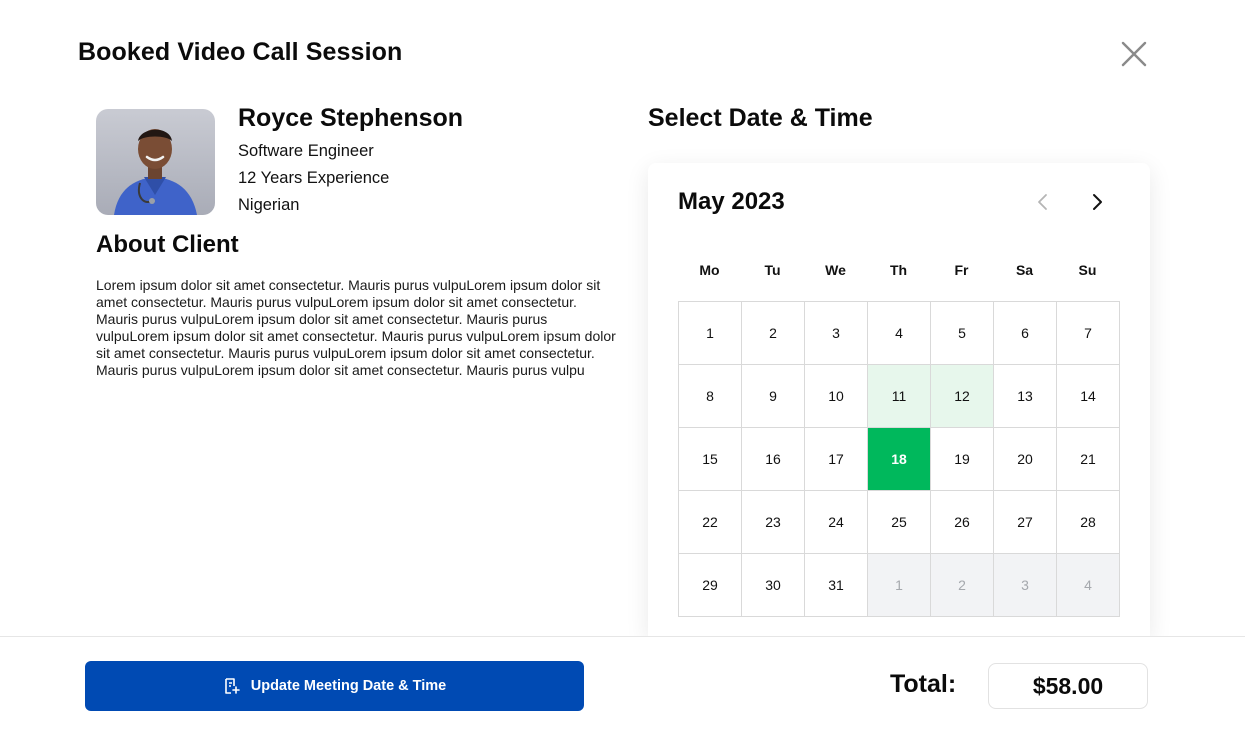 The image size is (1245, 735). I want to click on client-nationality: Nigerian, so click(269, 205).